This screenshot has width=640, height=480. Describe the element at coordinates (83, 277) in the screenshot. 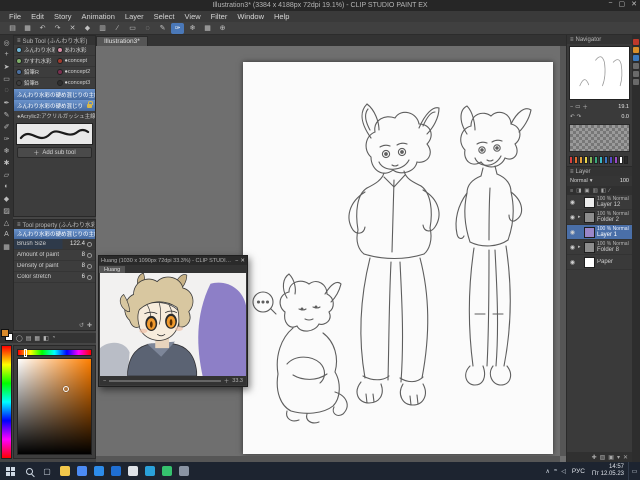

I see `property-value: 6` at that location.